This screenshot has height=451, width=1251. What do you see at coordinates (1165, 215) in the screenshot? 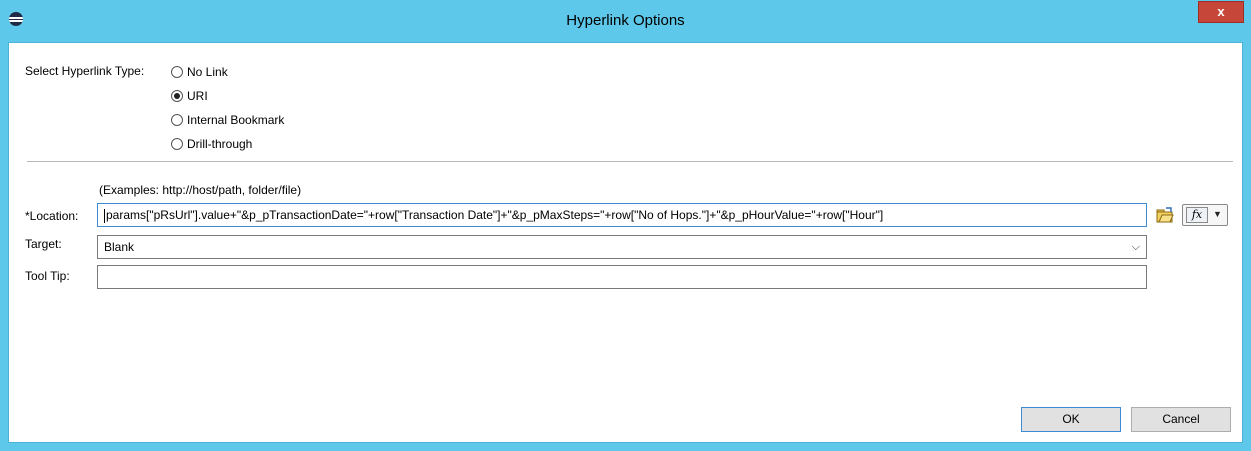
I see `folder-open-icon` at bounding box center [1165, 215].